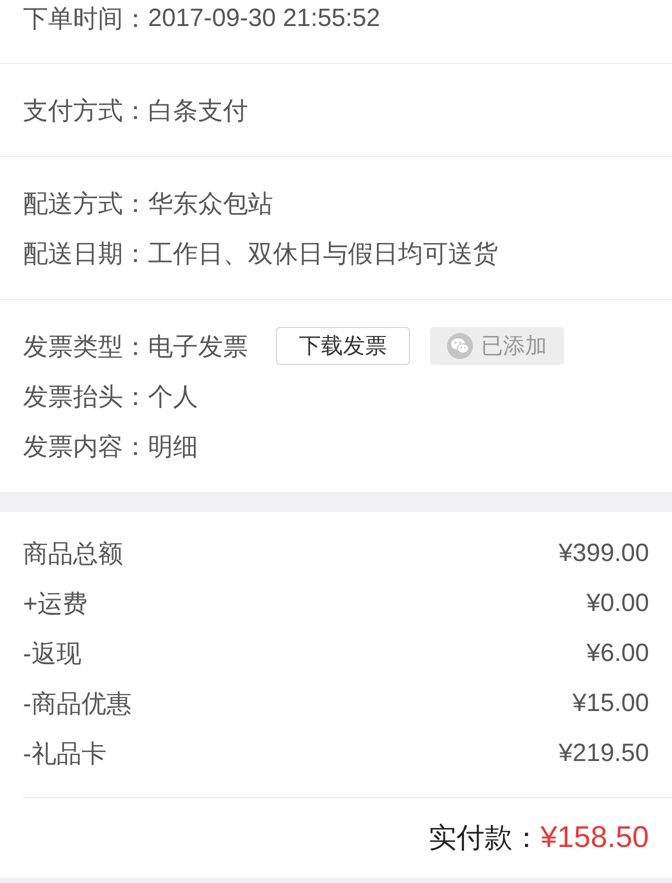 This screenshot has height=883, width=672. I want to click on amount-label: -返现, so click(52, 654).